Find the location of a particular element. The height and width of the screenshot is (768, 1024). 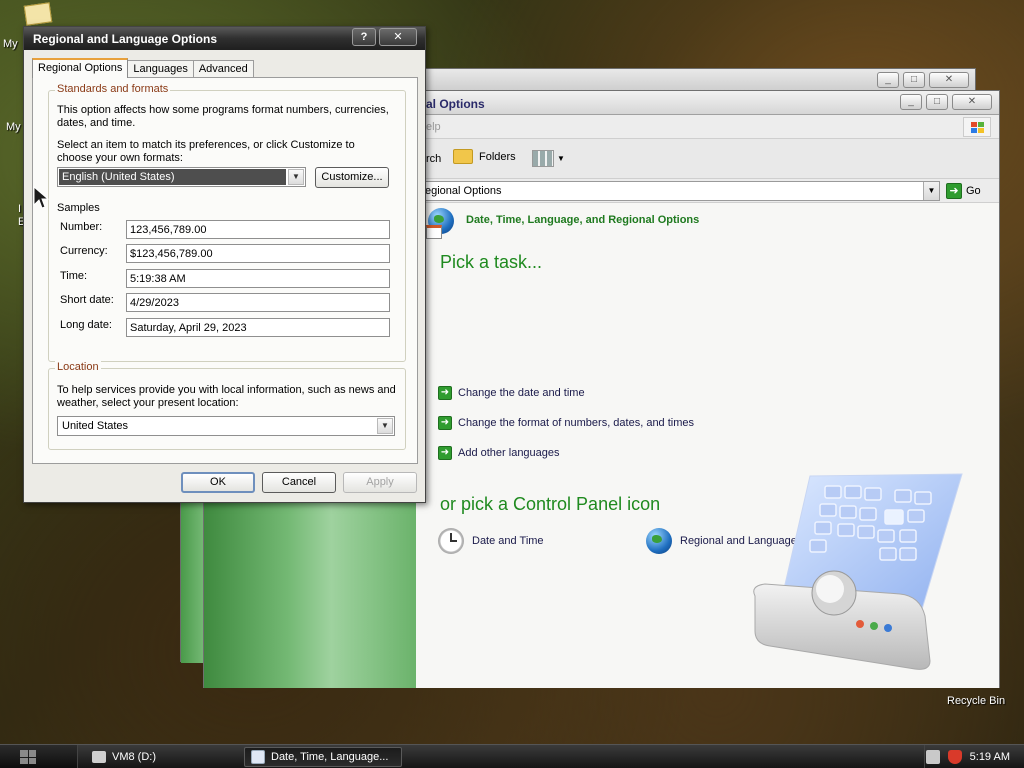

control-panel-icon is located at coordinates (258, 757).